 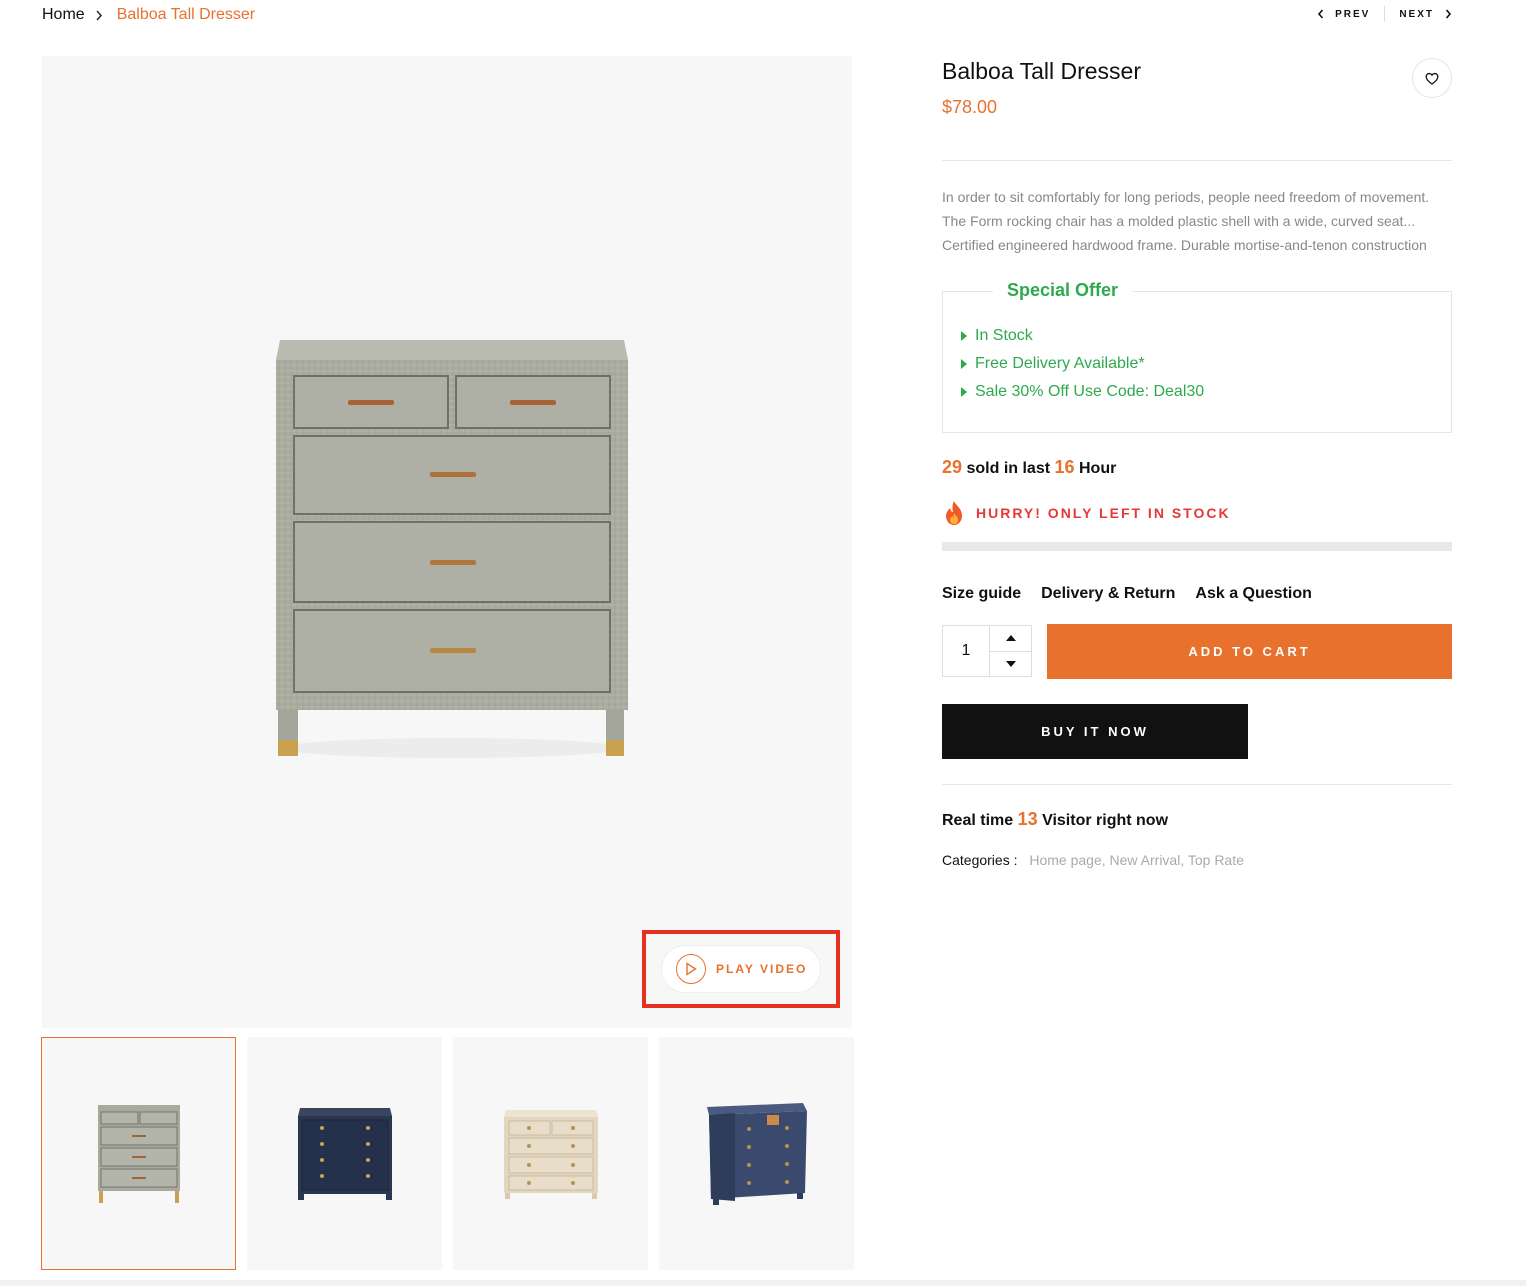 What do you see at coordinates (1105, 820) in the screenshot?
I see `visitor-suffix: Visitor right now` at bounding box center [1105, 820].